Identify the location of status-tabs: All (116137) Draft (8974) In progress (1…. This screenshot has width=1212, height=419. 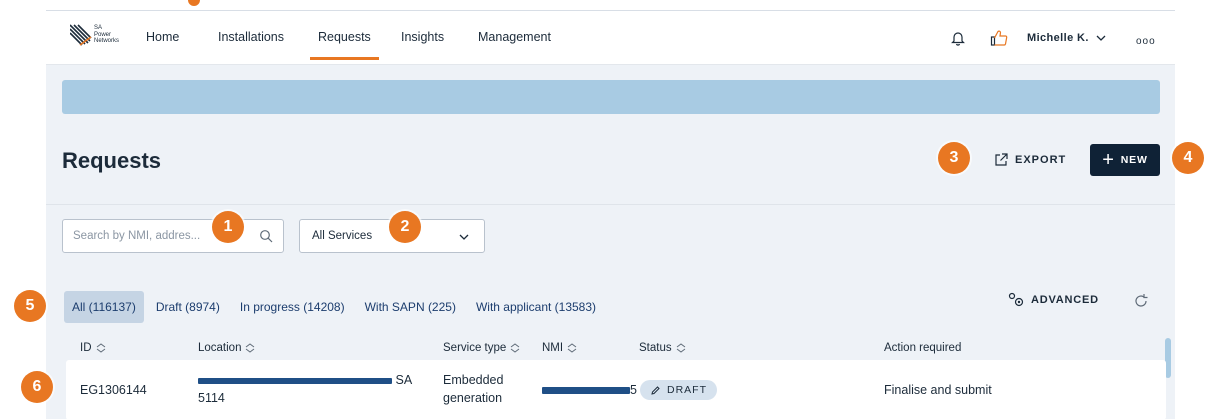
(336, 307).